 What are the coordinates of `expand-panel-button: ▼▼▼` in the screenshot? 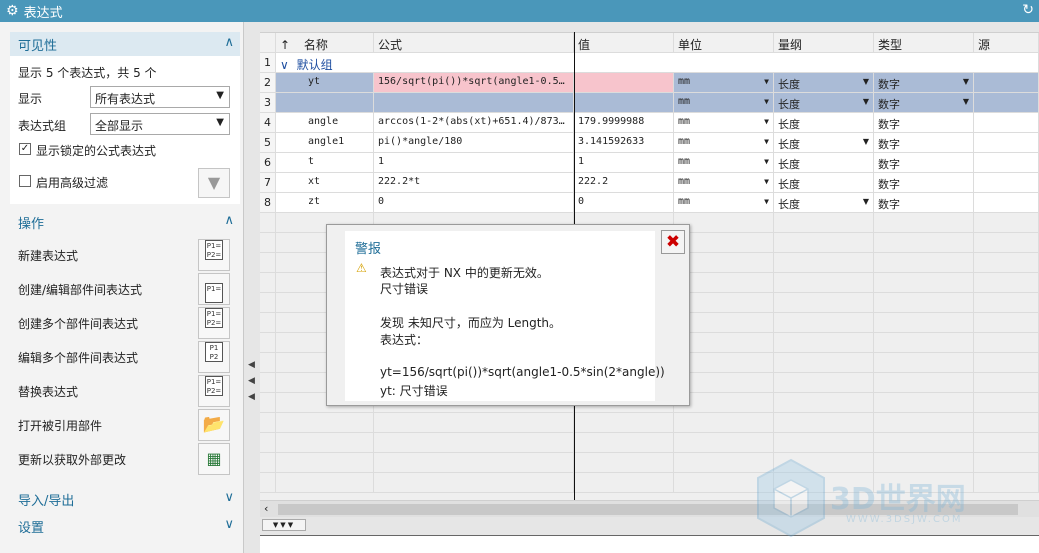 It's located at (284, 525).